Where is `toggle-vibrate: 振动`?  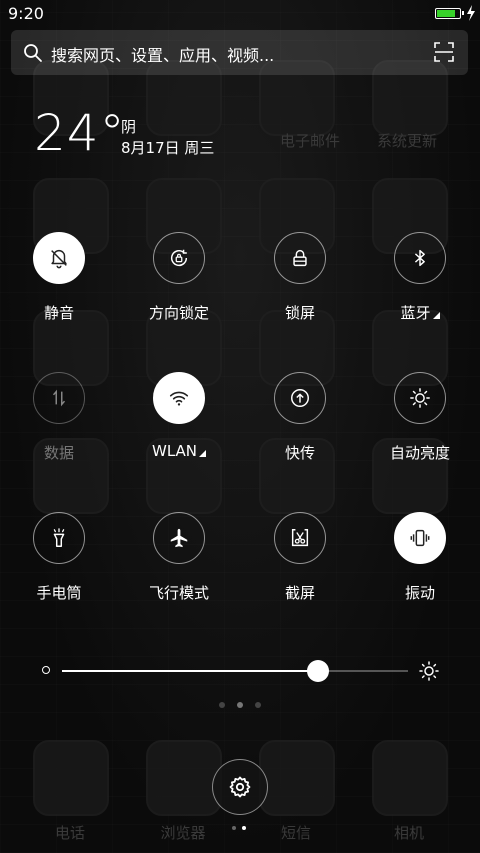 toggle-vibrate: 振动 is located at coordinates (421, 562).